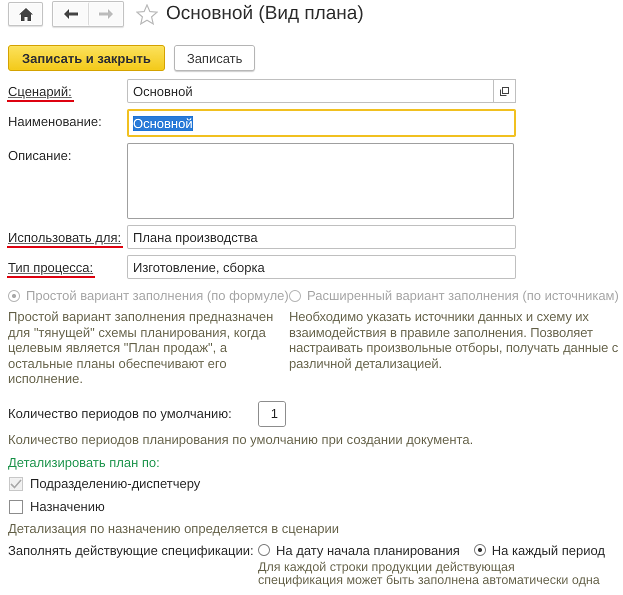 The width and height of the screenshot is (623, 595). Describe the element at coordinates (55, 121) in the screenshot. I see `field-label: Наименование:` at that location.